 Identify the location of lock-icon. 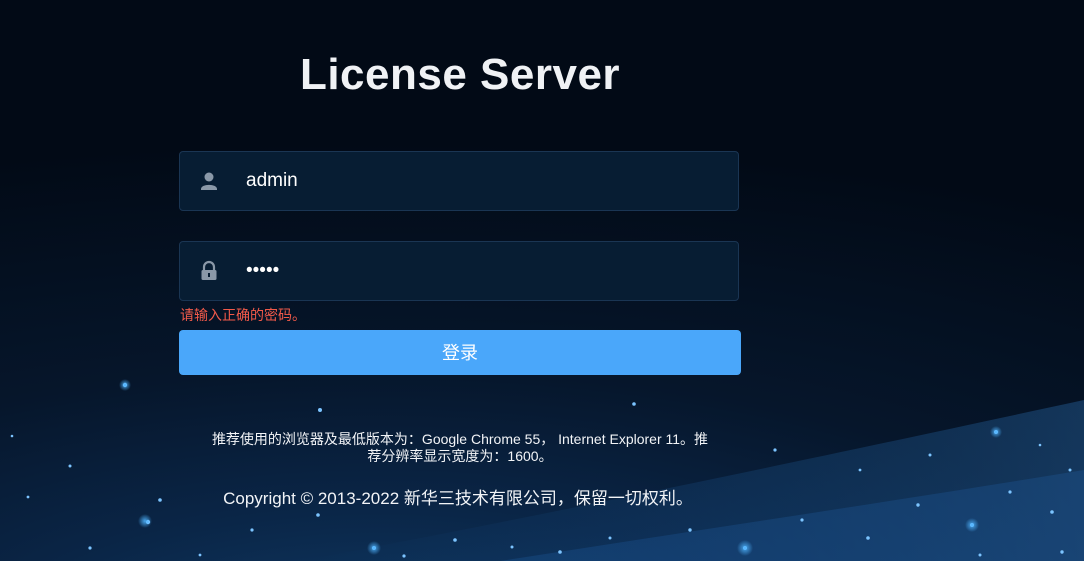
(209, 271).